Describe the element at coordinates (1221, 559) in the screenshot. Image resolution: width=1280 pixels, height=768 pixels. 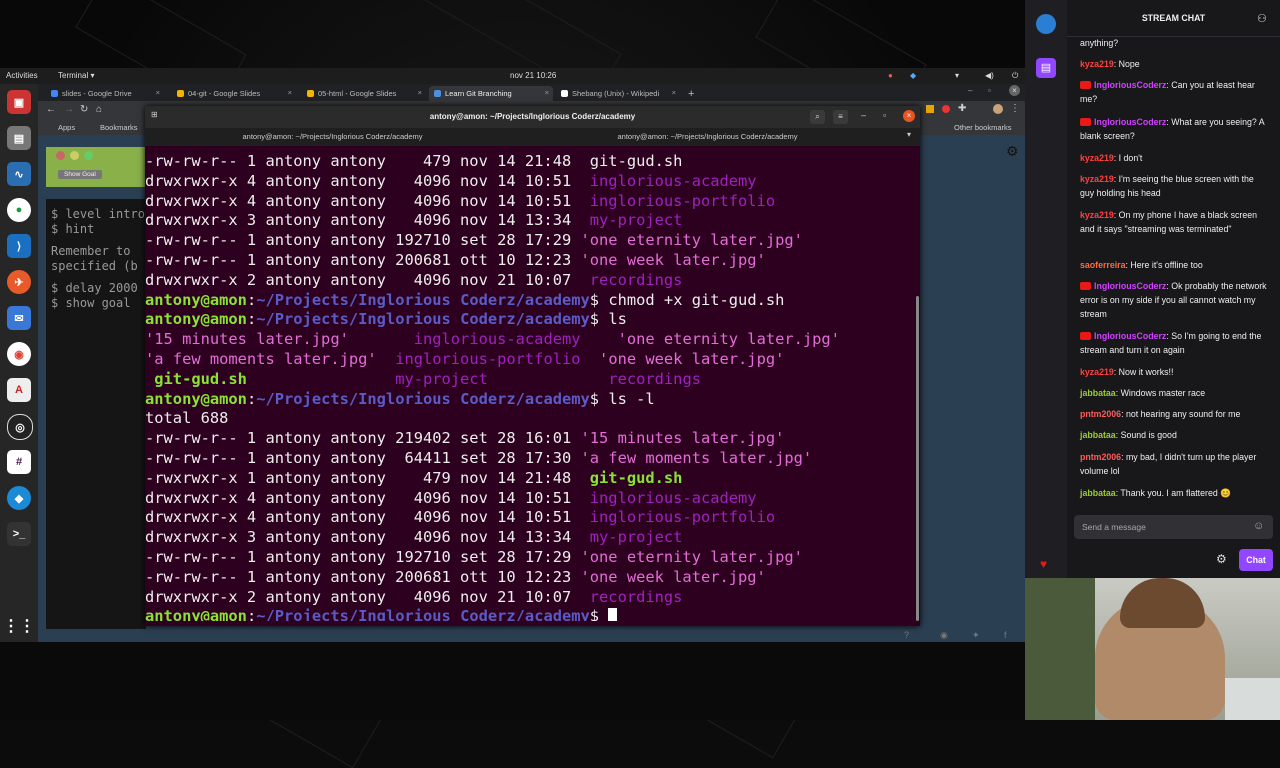
I see `gear-icon: ⚙` at that location.